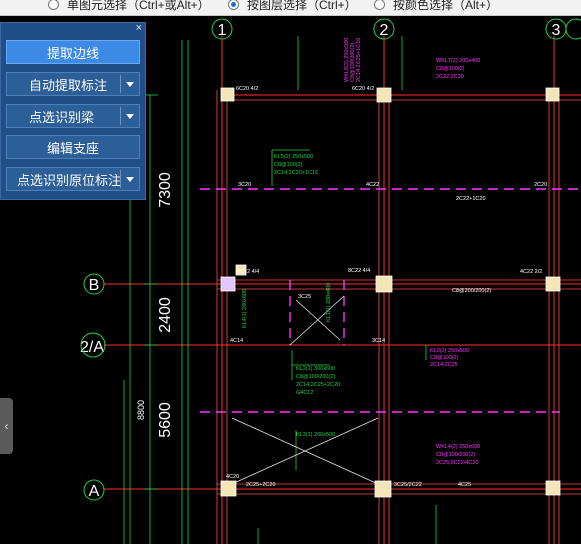  I want to click on beam-label: 3C20, so click(244, 185).